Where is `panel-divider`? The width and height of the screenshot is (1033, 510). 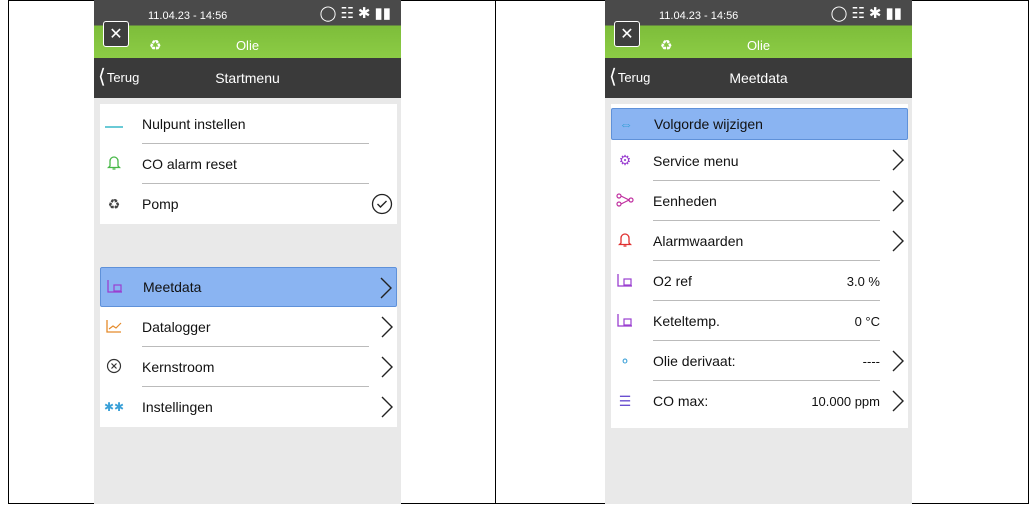
panel-divider is located at coordinates (495, 252).